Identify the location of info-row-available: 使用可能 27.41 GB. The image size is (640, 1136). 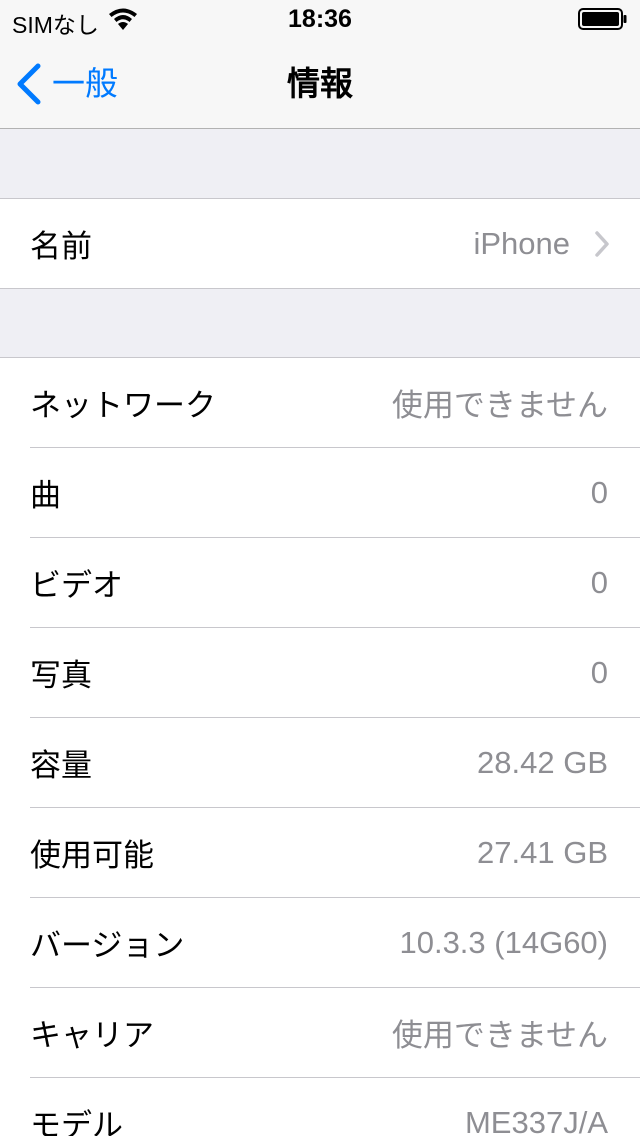
(335, 853).